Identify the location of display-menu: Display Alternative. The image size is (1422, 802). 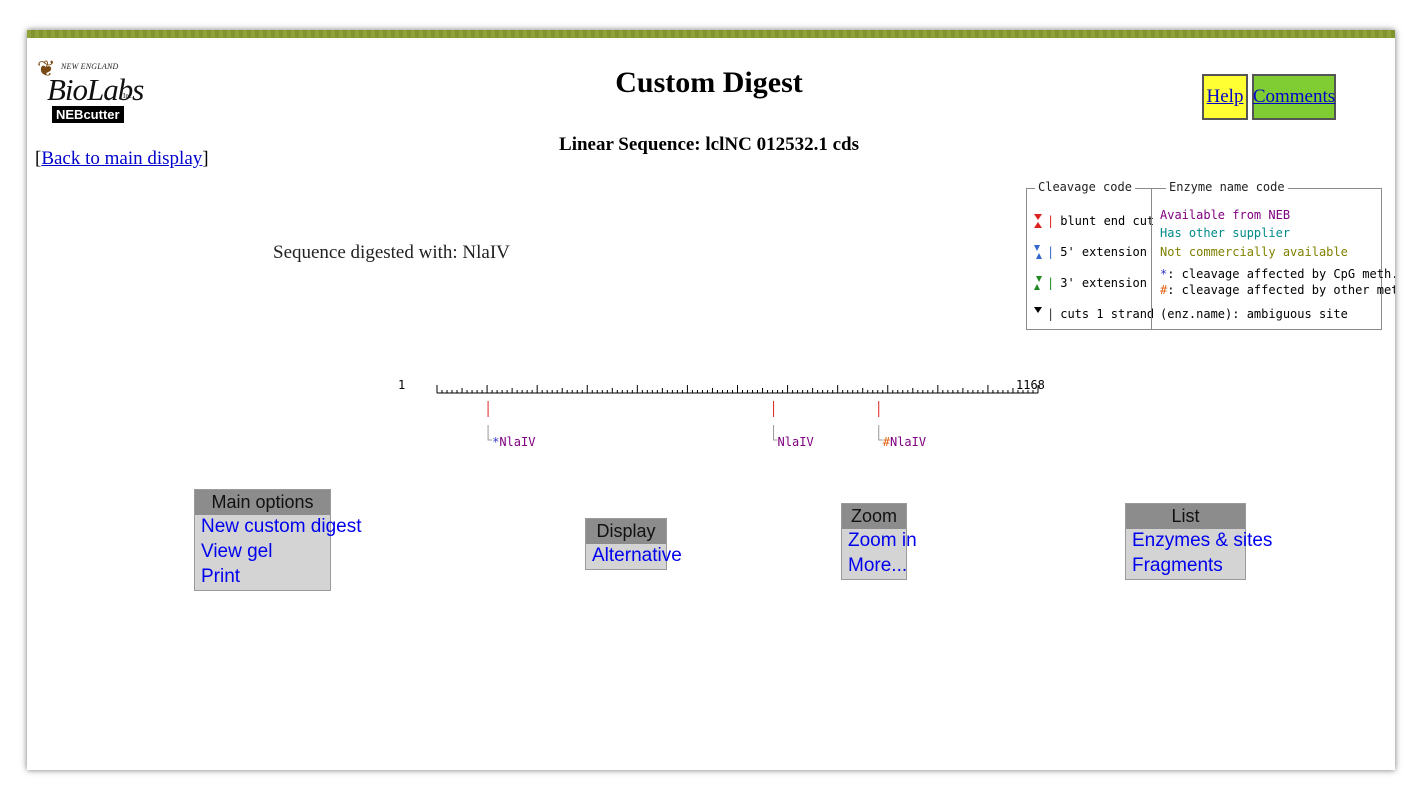
(633, 544).